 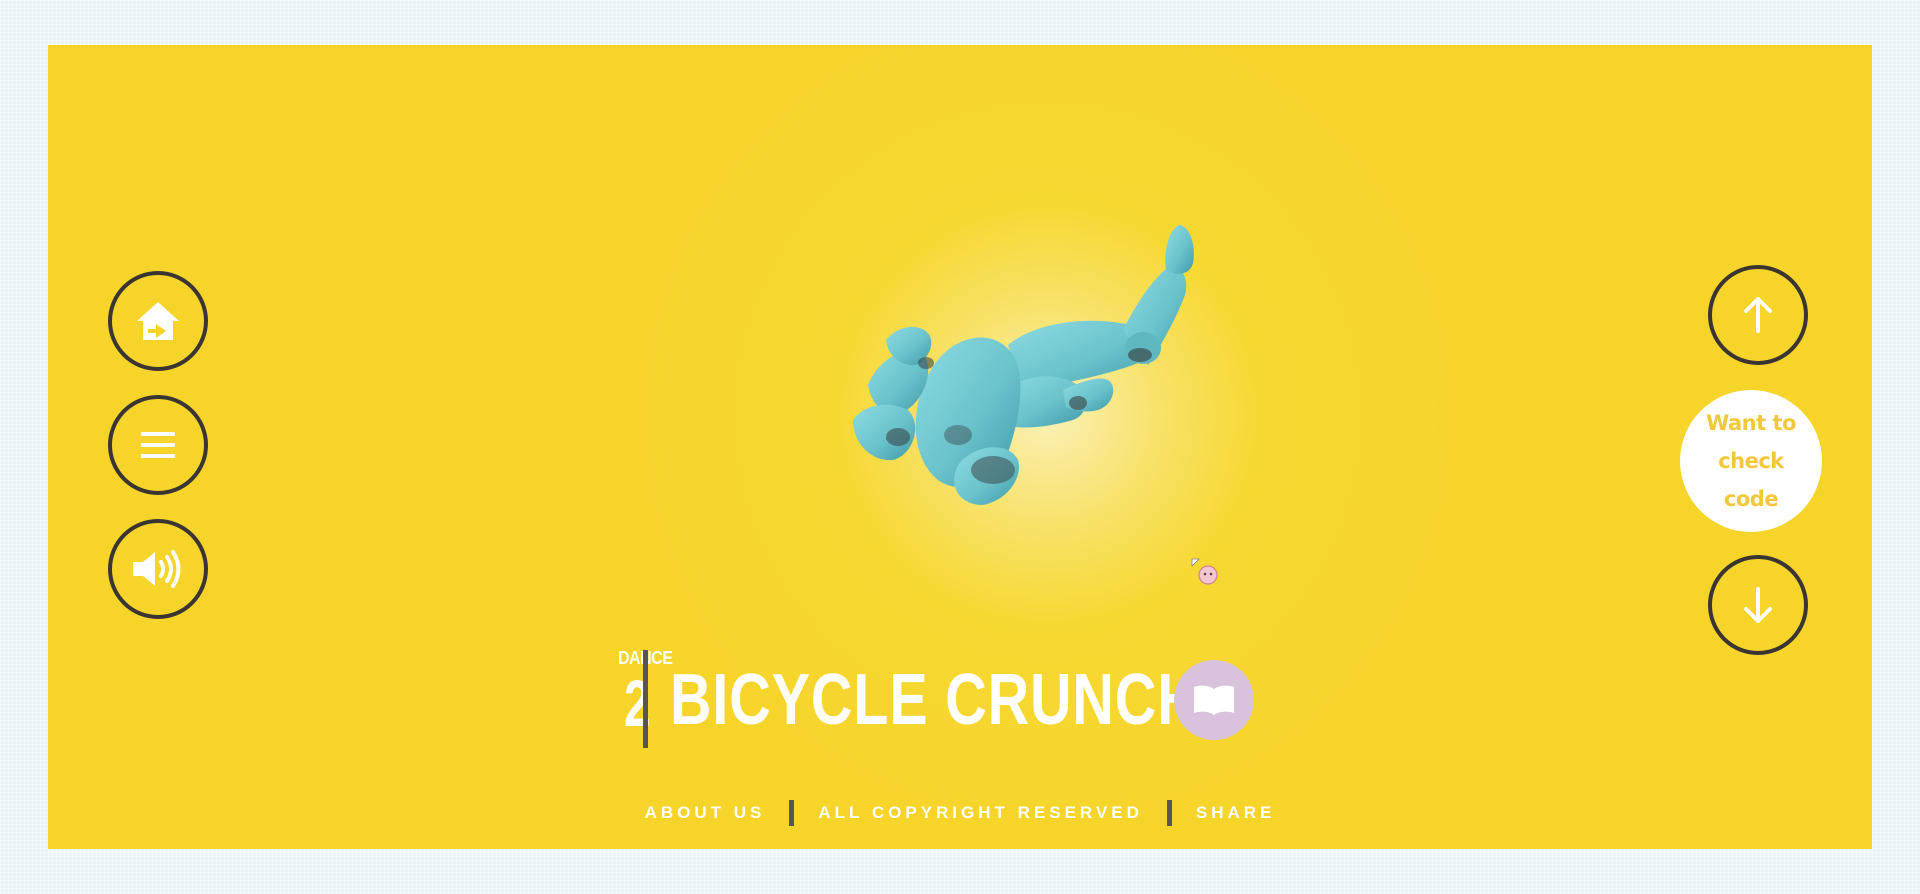 I want to click on menu-button, so click(x=158, y=445).